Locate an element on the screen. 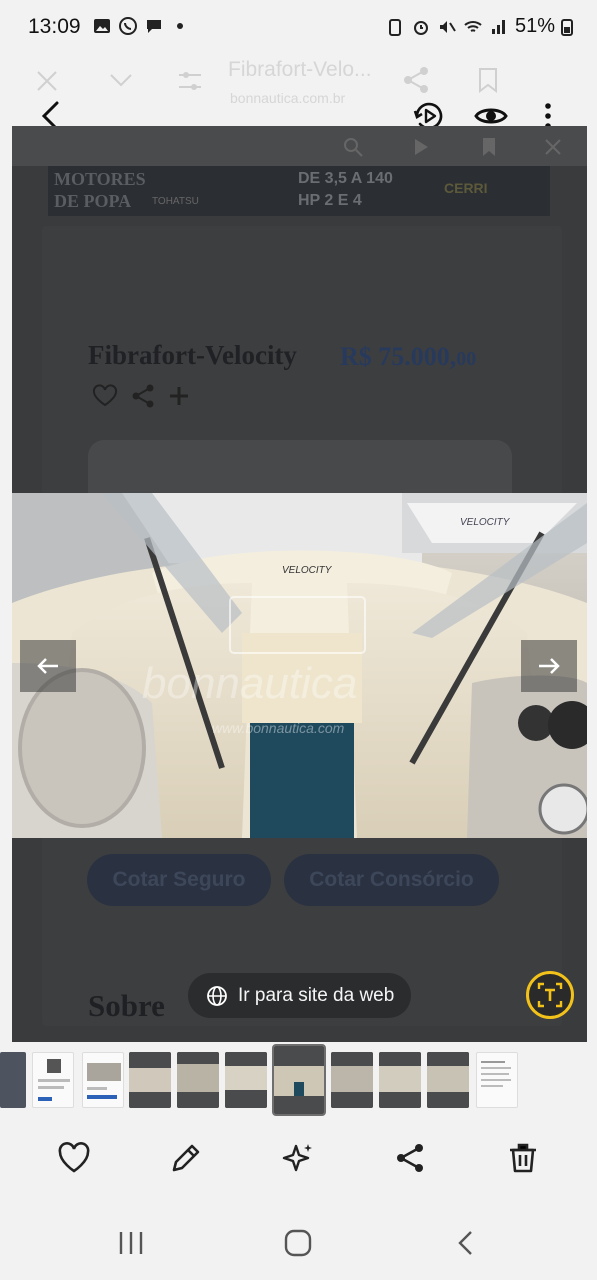 The width and height of the screenshot is (597, 1280). image-frame is located at coordinates (300, 470).